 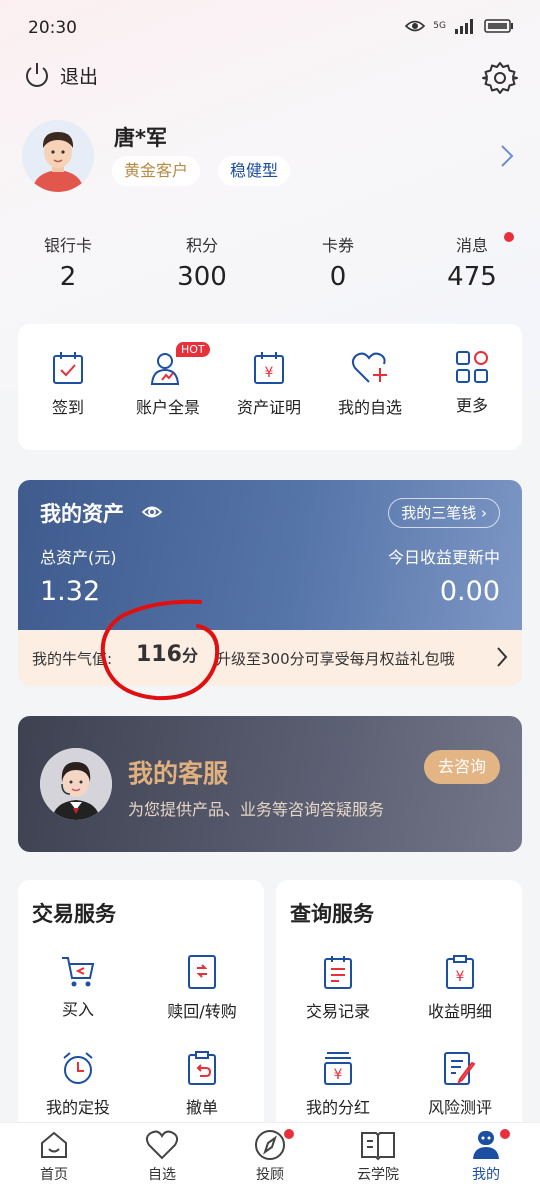 What do you see at coordinates (369, 367) in the screenshot?
I see `heart-plus-icon` at bounding box center [369, 367].